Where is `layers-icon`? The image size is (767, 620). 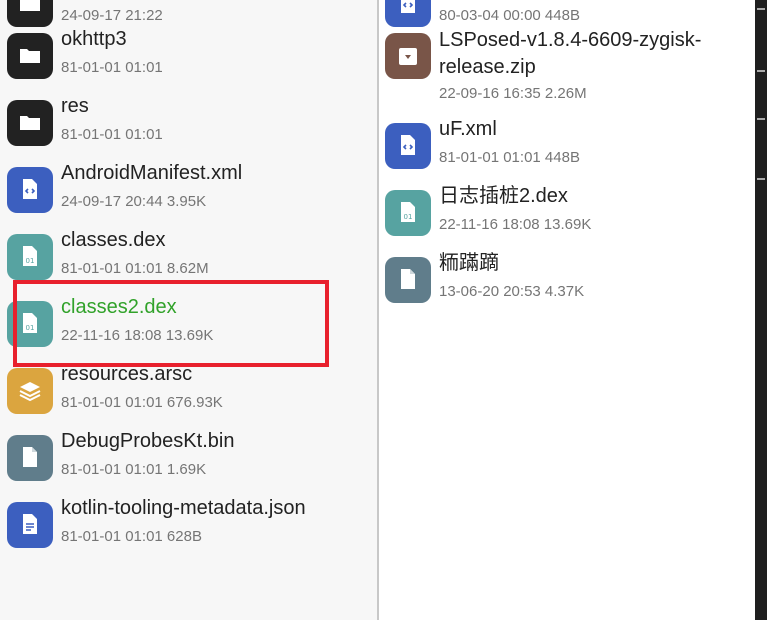
layers-icon is located at coordinates (30, 391).